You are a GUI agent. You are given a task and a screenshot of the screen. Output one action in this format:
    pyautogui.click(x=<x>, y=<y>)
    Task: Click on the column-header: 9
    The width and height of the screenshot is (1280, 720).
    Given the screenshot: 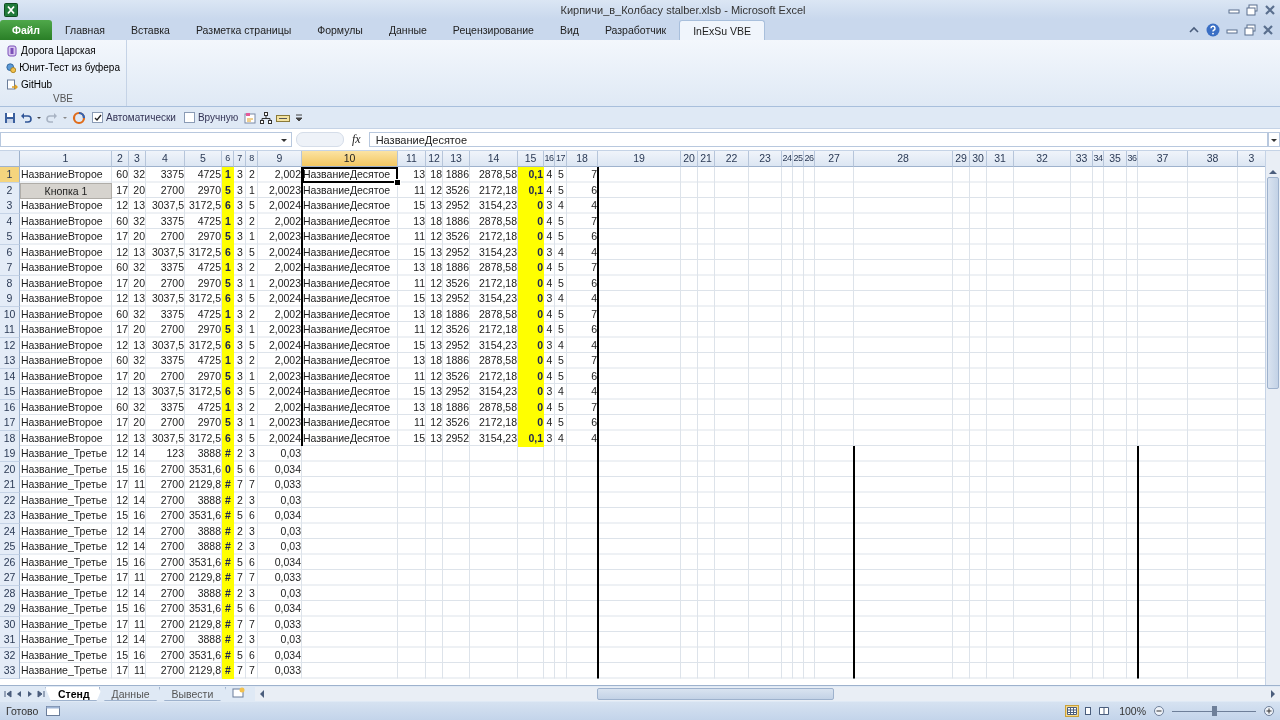 What is the action you would take?
    pyautogui.click(x=280, y=159)
    